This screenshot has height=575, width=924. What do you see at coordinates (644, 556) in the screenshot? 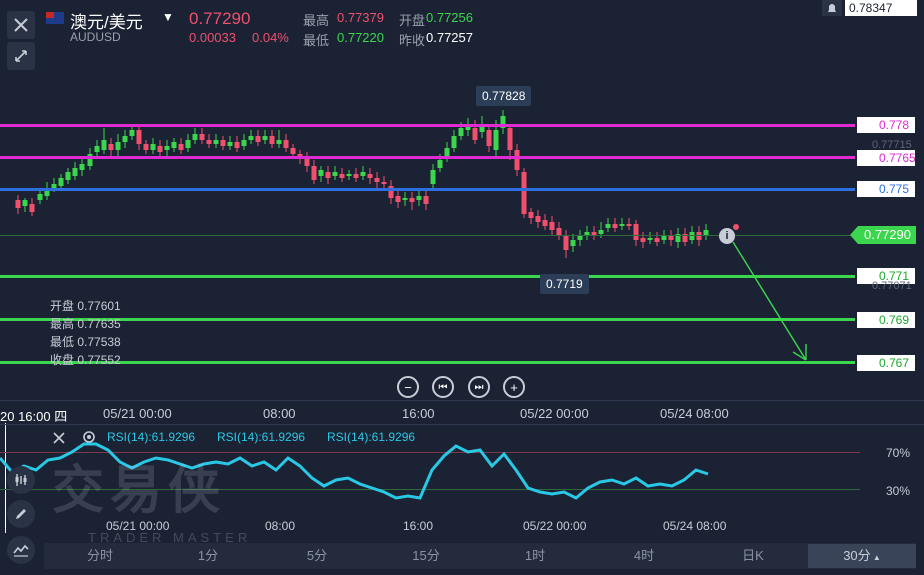
I see `tab-4hour: 4时` at bounding box center [644, 556].